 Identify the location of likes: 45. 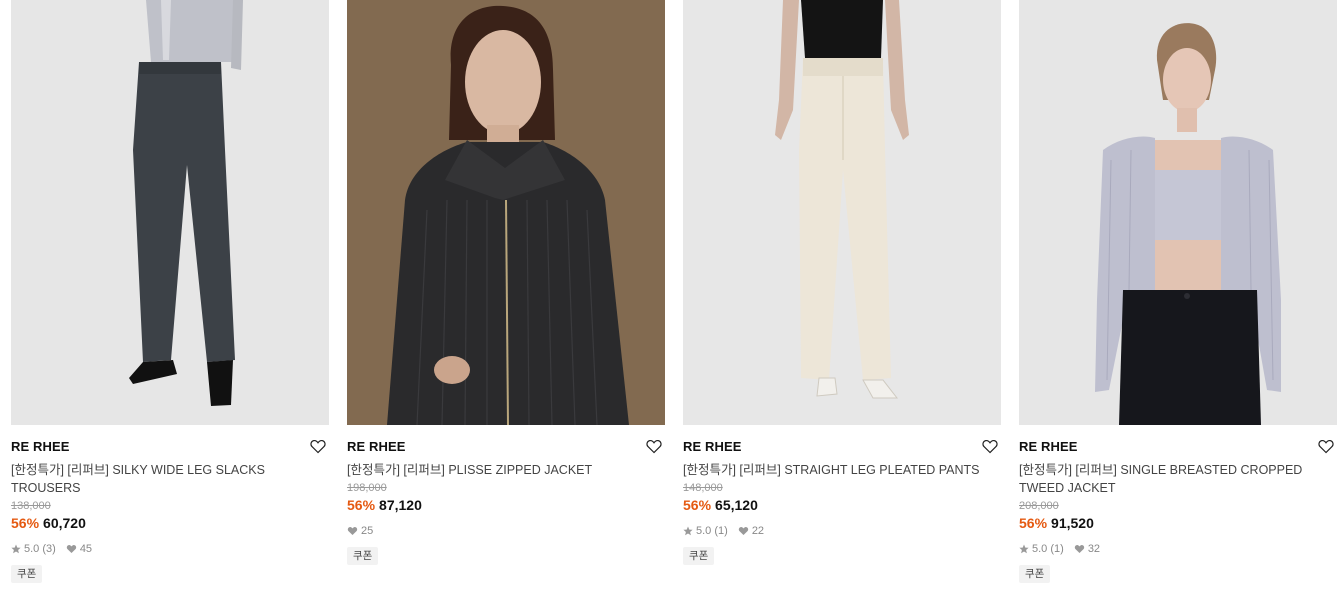
(79, 549).